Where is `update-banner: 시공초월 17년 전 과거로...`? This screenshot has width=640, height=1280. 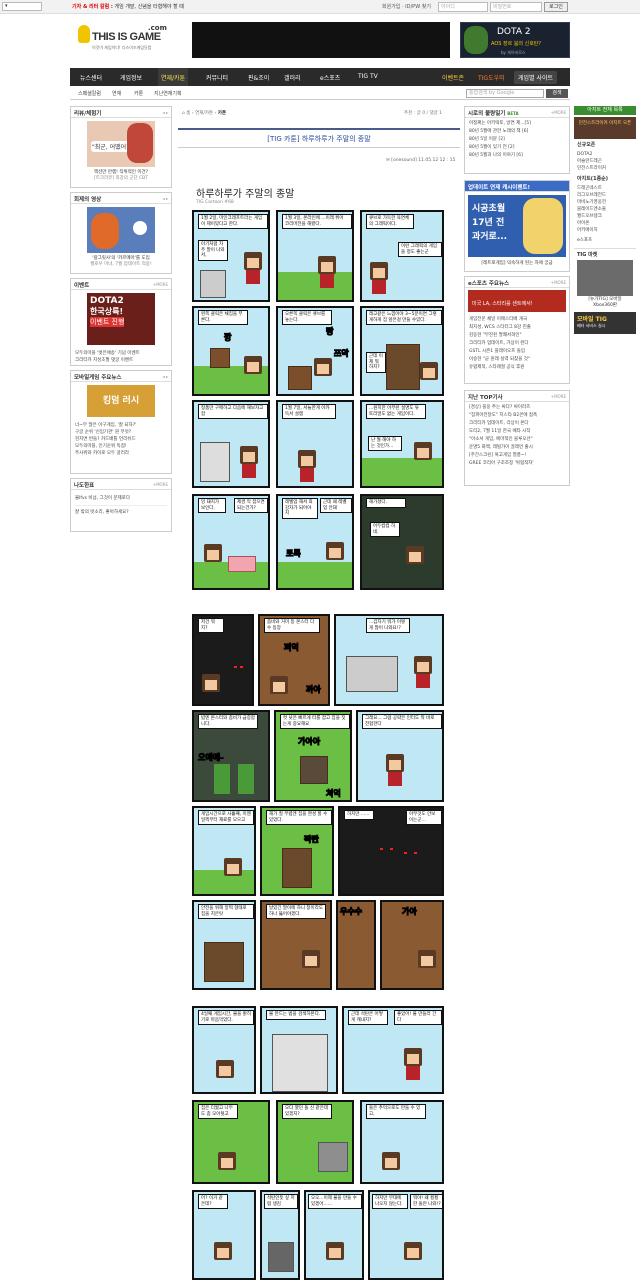
update-banner: 시공초월 17년 전 과거로... is located at coordinates (517, 226).